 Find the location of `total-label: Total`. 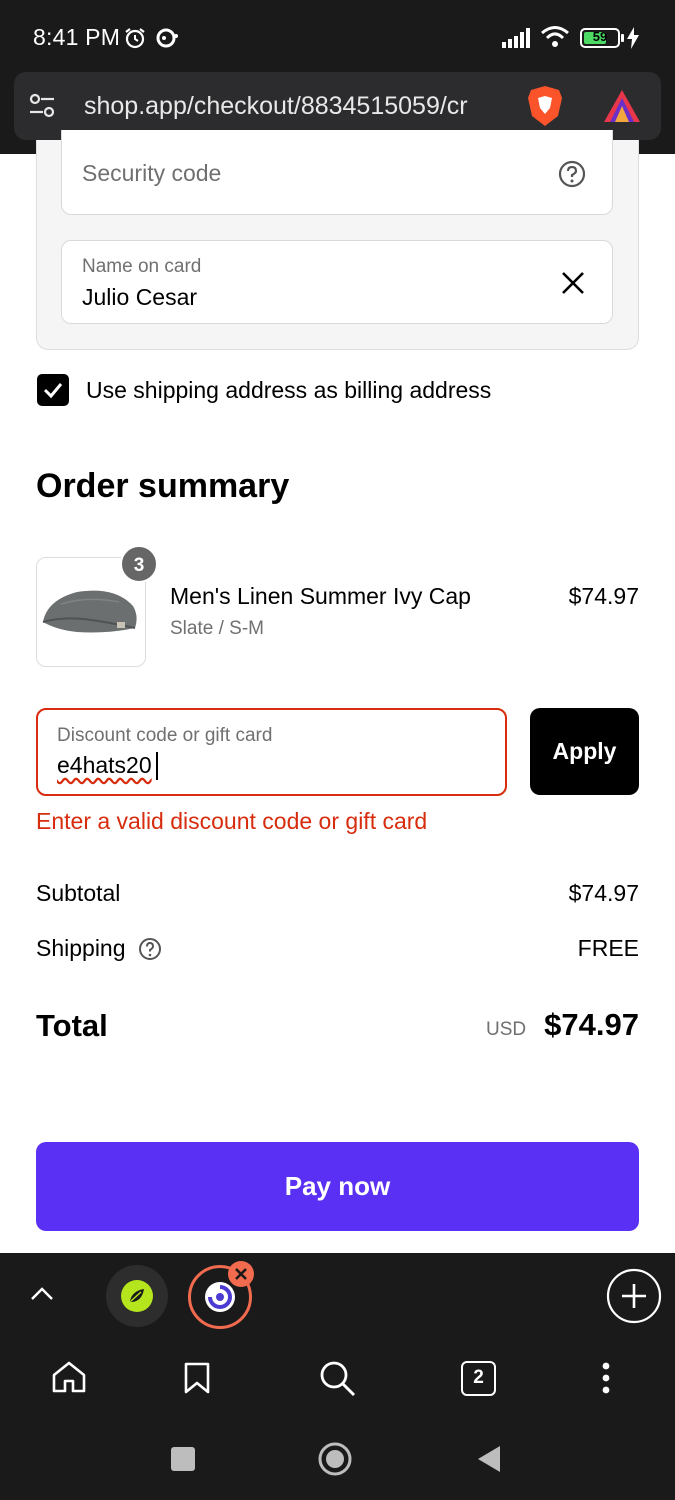

total-label: Total is located at coordinates (72, 1025).